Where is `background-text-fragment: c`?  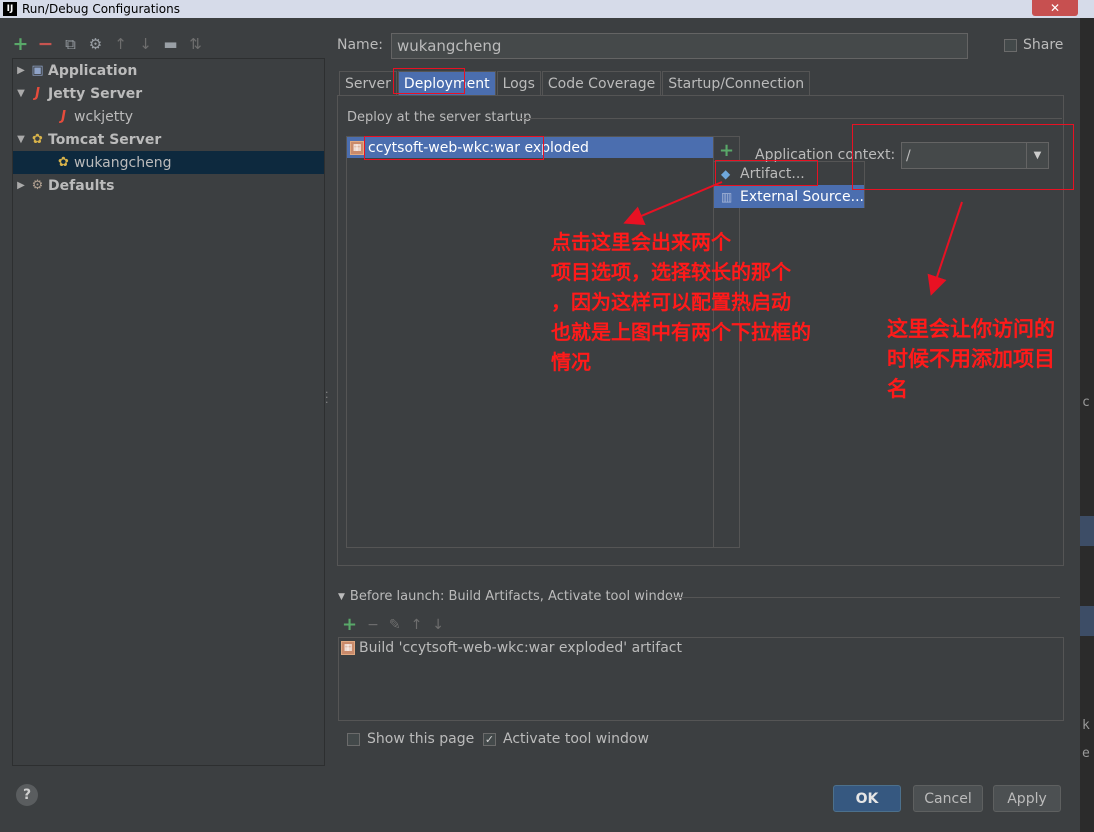 background-text-fragment: c is located at coordinates (1086, 402).